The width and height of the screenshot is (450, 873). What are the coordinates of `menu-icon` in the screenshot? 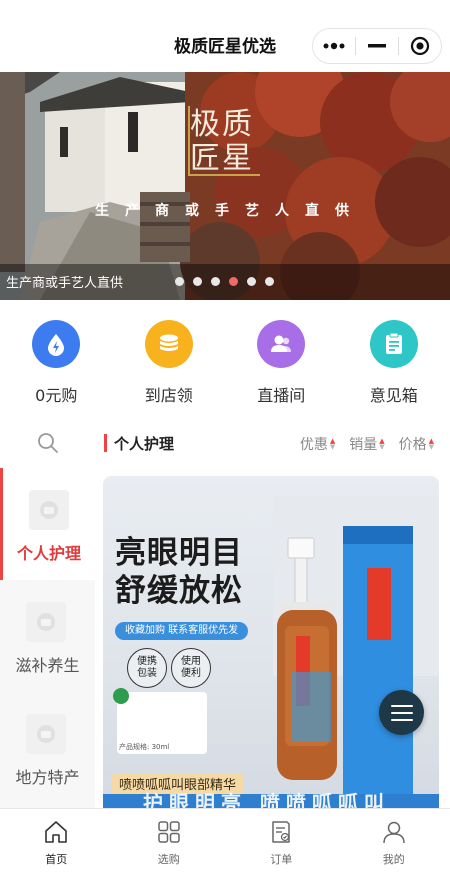 It's located at (401, 712).